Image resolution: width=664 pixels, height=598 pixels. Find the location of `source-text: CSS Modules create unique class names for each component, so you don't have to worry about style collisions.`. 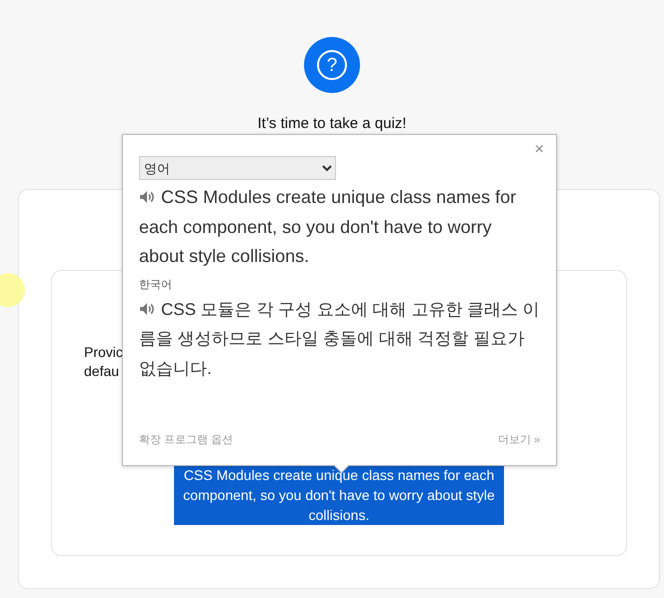

source-text: CSS Modules create unique class names for each component, so you don't have to worry about style collisions. is located at coordinates (328, 227).